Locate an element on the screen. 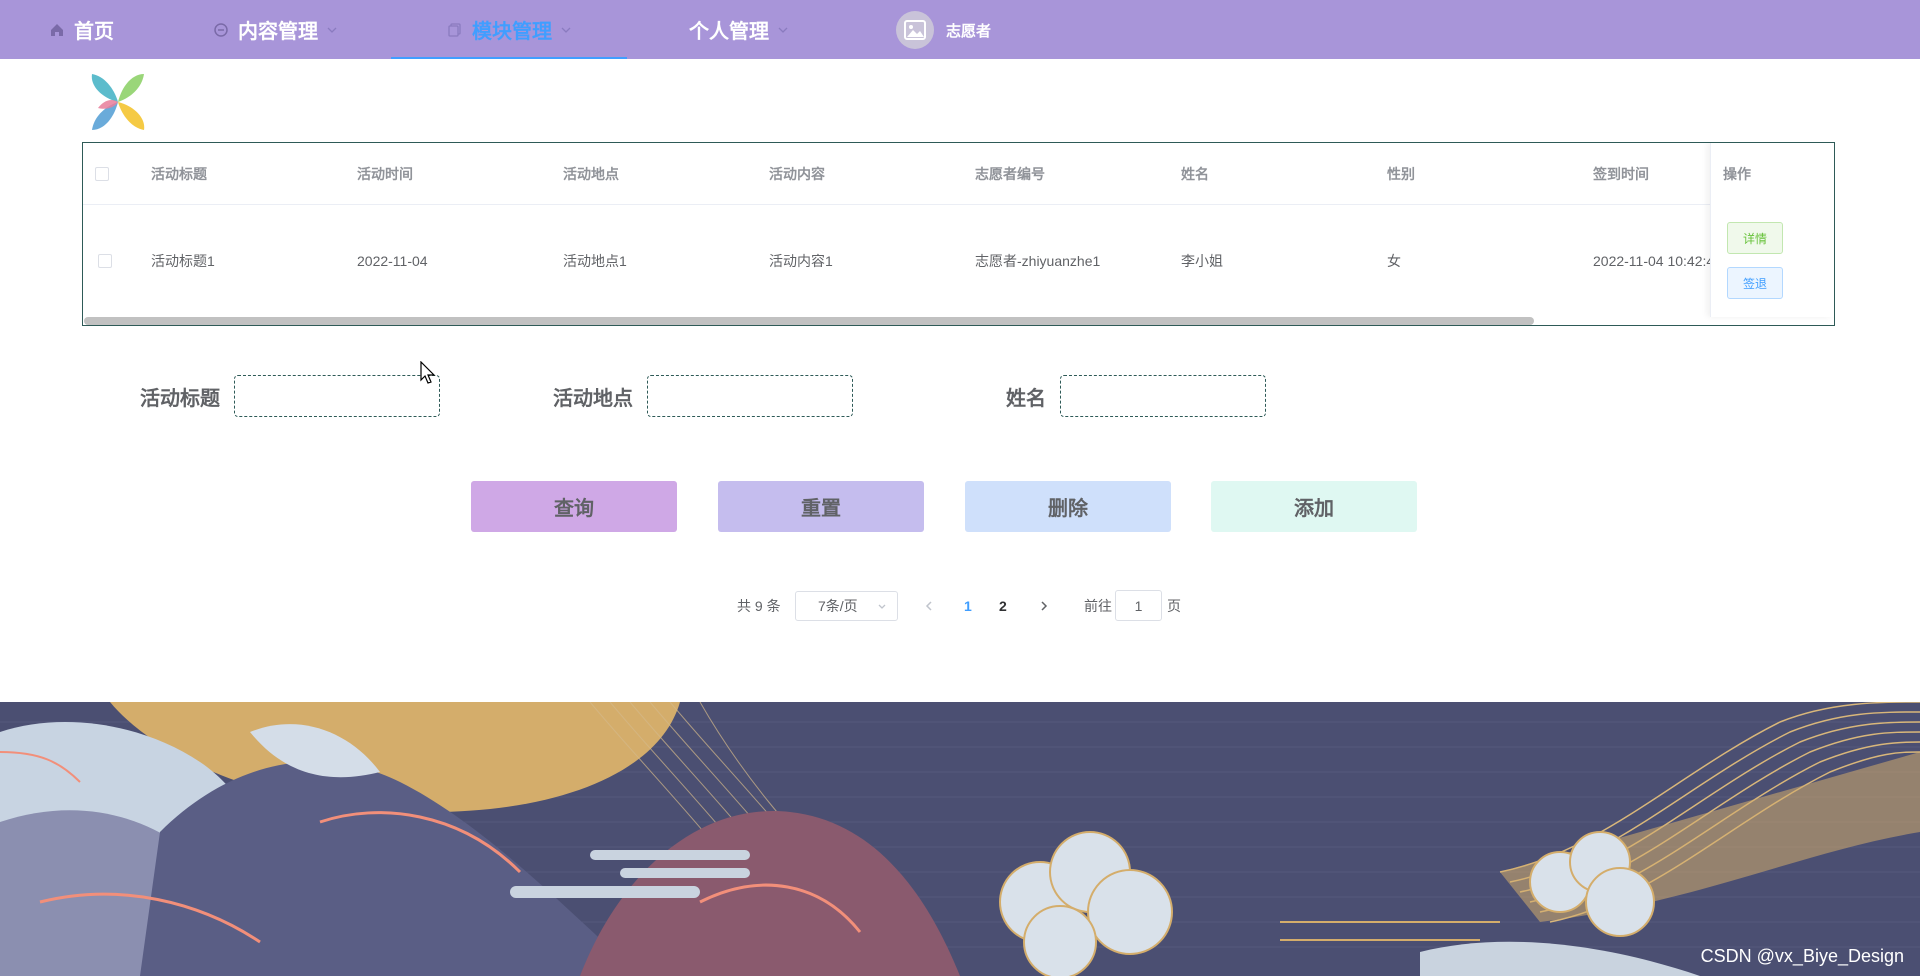  page-size-value: 7条/页 is located at coordinates (838, 606).